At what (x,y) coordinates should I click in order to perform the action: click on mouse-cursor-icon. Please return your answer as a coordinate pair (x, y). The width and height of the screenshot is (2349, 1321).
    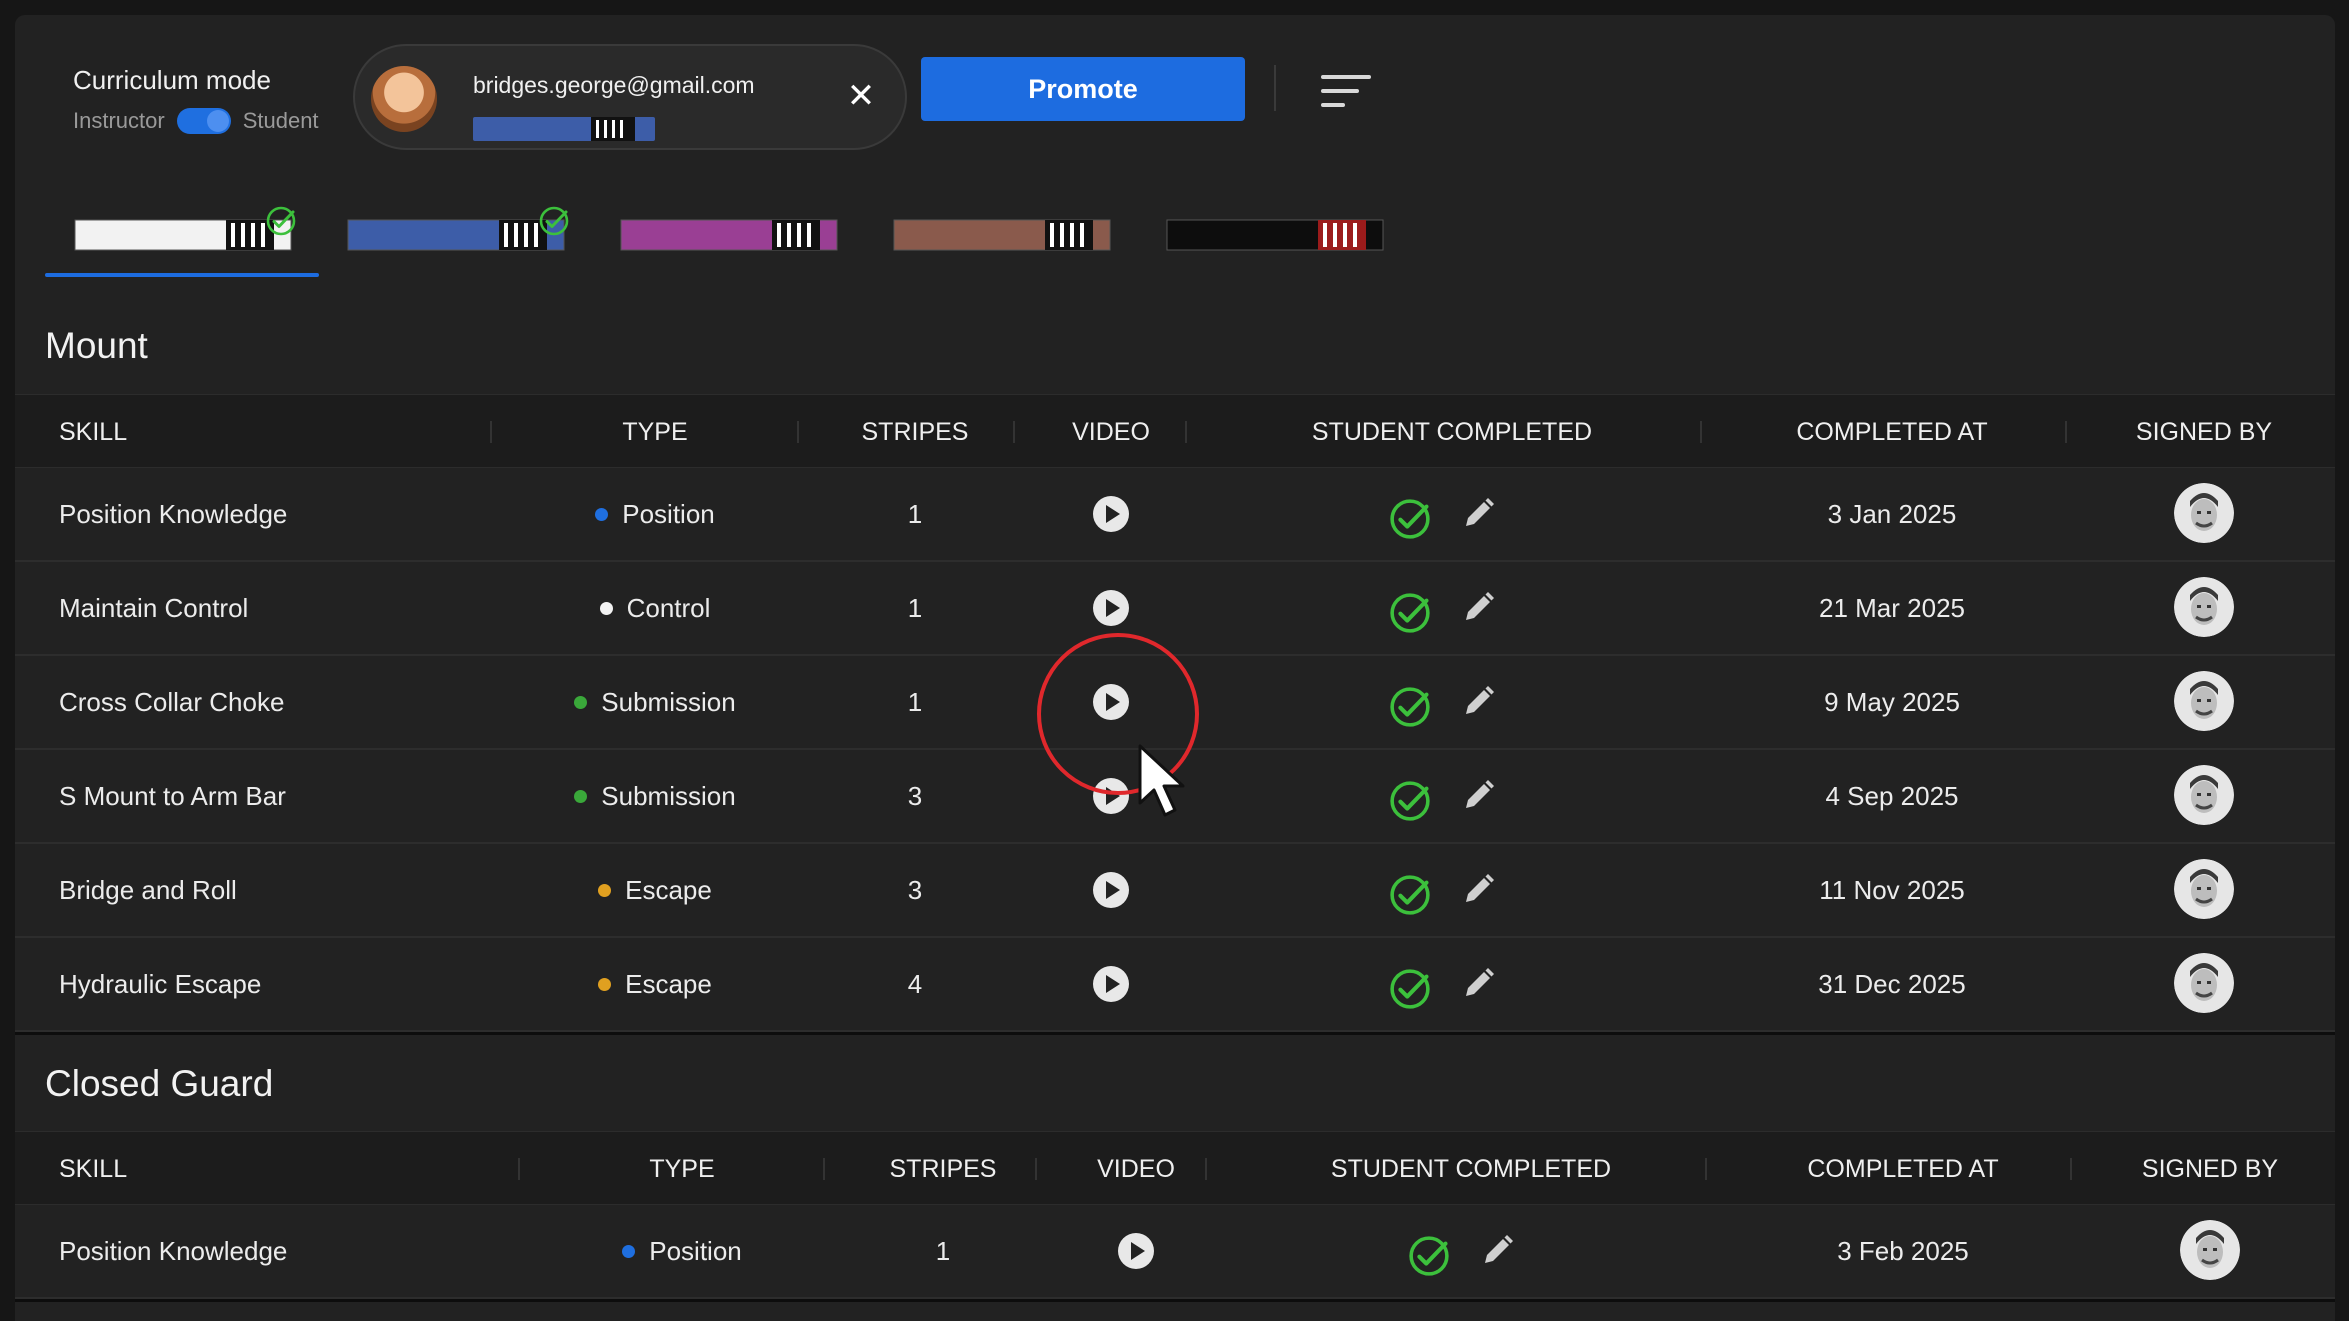
    Looking at the image, I should click on (1161, 780).